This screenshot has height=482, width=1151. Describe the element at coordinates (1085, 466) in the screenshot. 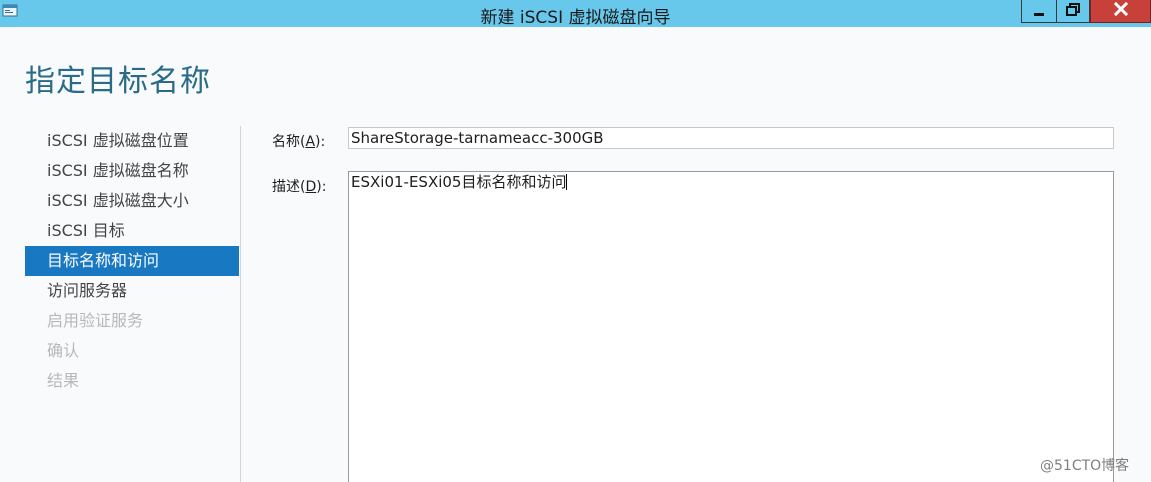

I see `watermark: @51CTO博客` at that location.